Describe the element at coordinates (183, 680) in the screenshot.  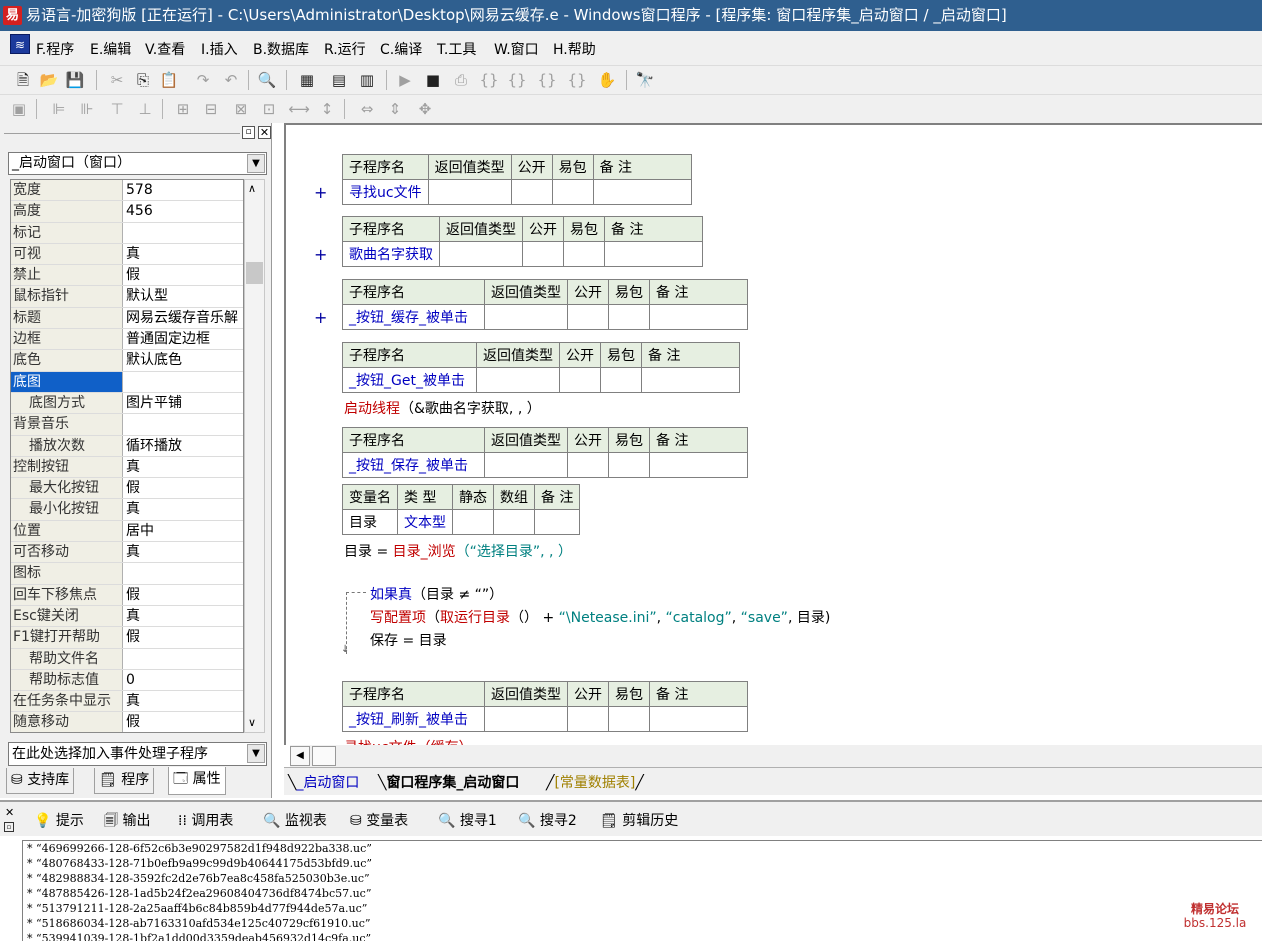
I see `property-value: 0` at that location.